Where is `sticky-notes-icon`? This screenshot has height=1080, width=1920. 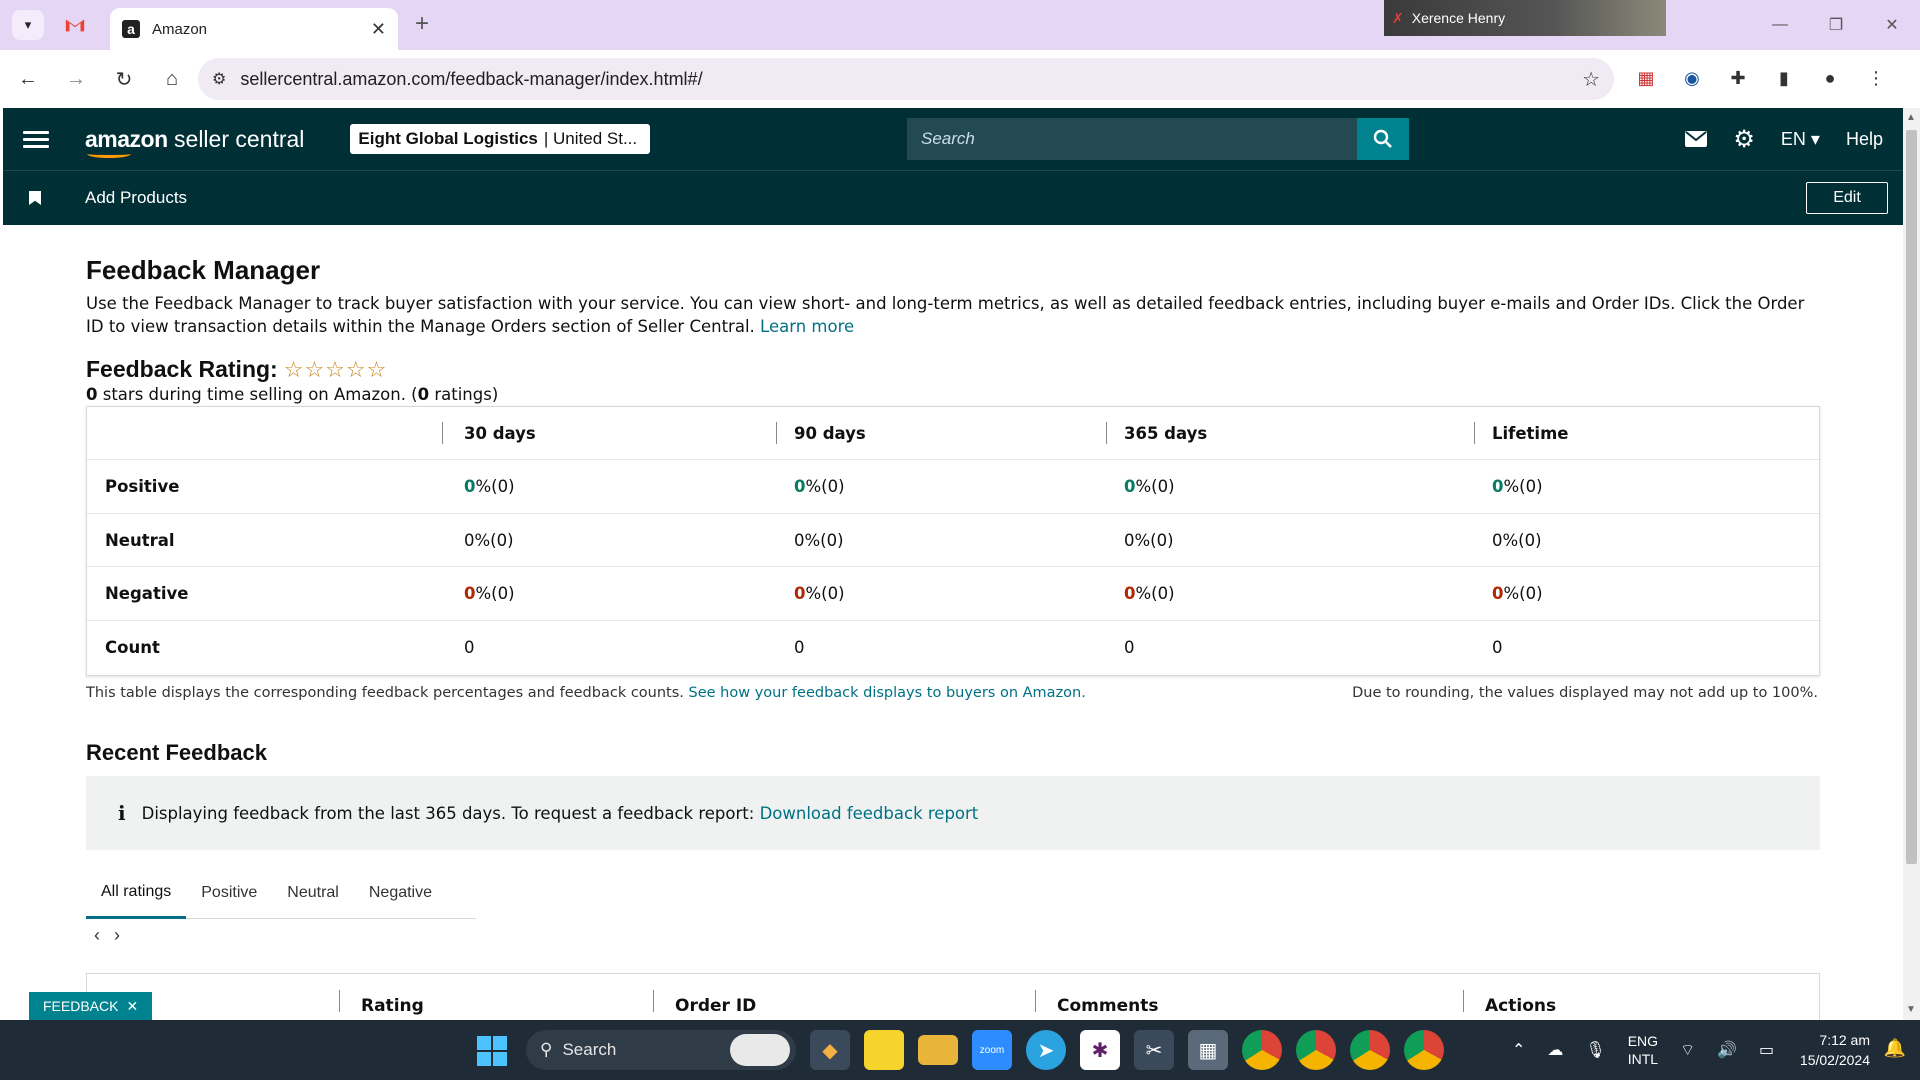
sticky-notes-icon is located at coordinates (884, 1050).